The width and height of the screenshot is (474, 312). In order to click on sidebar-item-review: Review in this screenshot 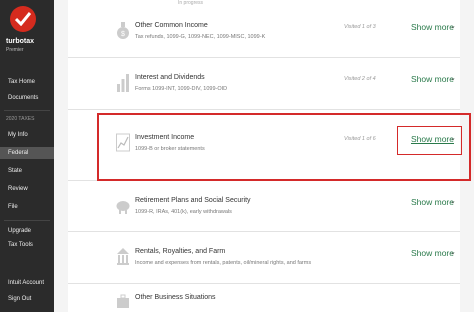, I will do `click(27, 189)`.